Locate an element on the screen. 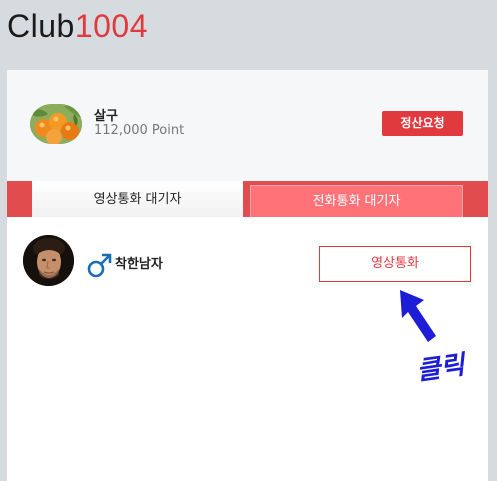 The height and width of the screenshot is (481, 497). profile-name: 살구 is located at coordinates (106, 116).